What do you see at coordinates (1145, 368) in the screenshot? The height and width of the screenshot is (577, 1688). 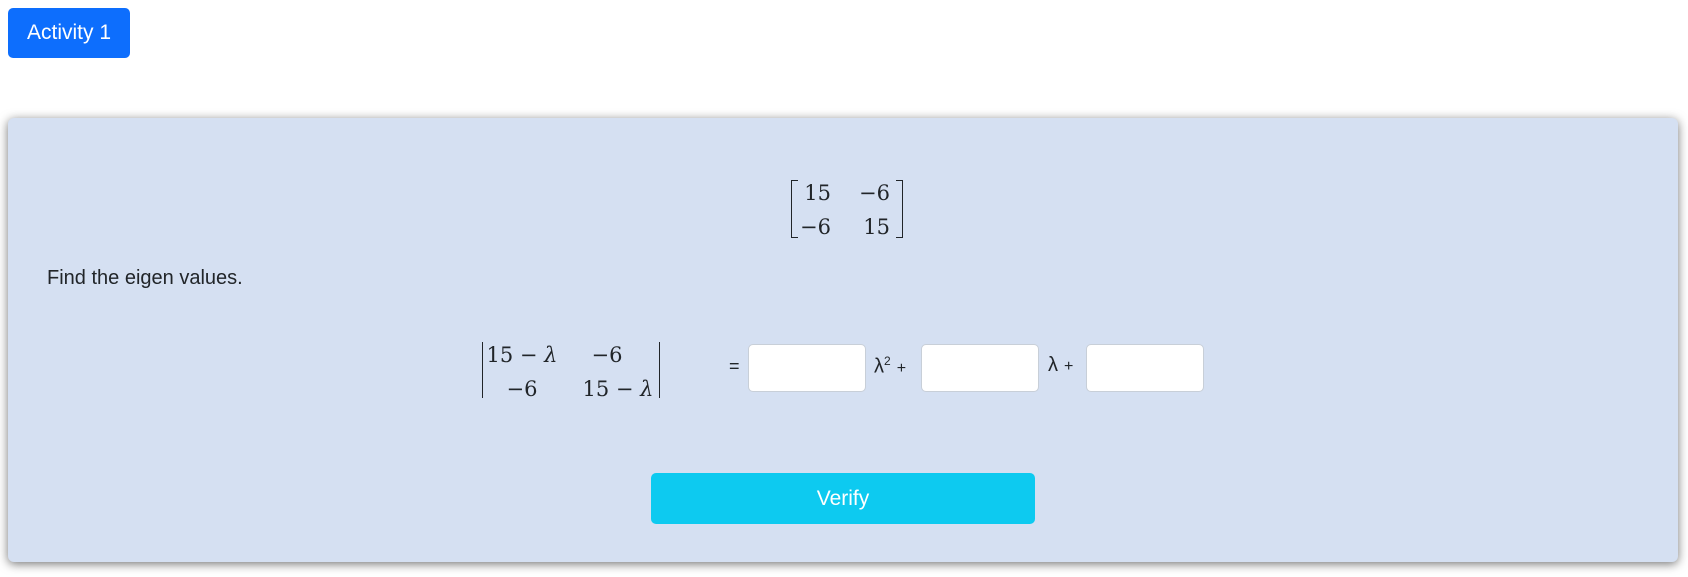 I see `constant-coefficient-input` at bounding box center [1145, 368].